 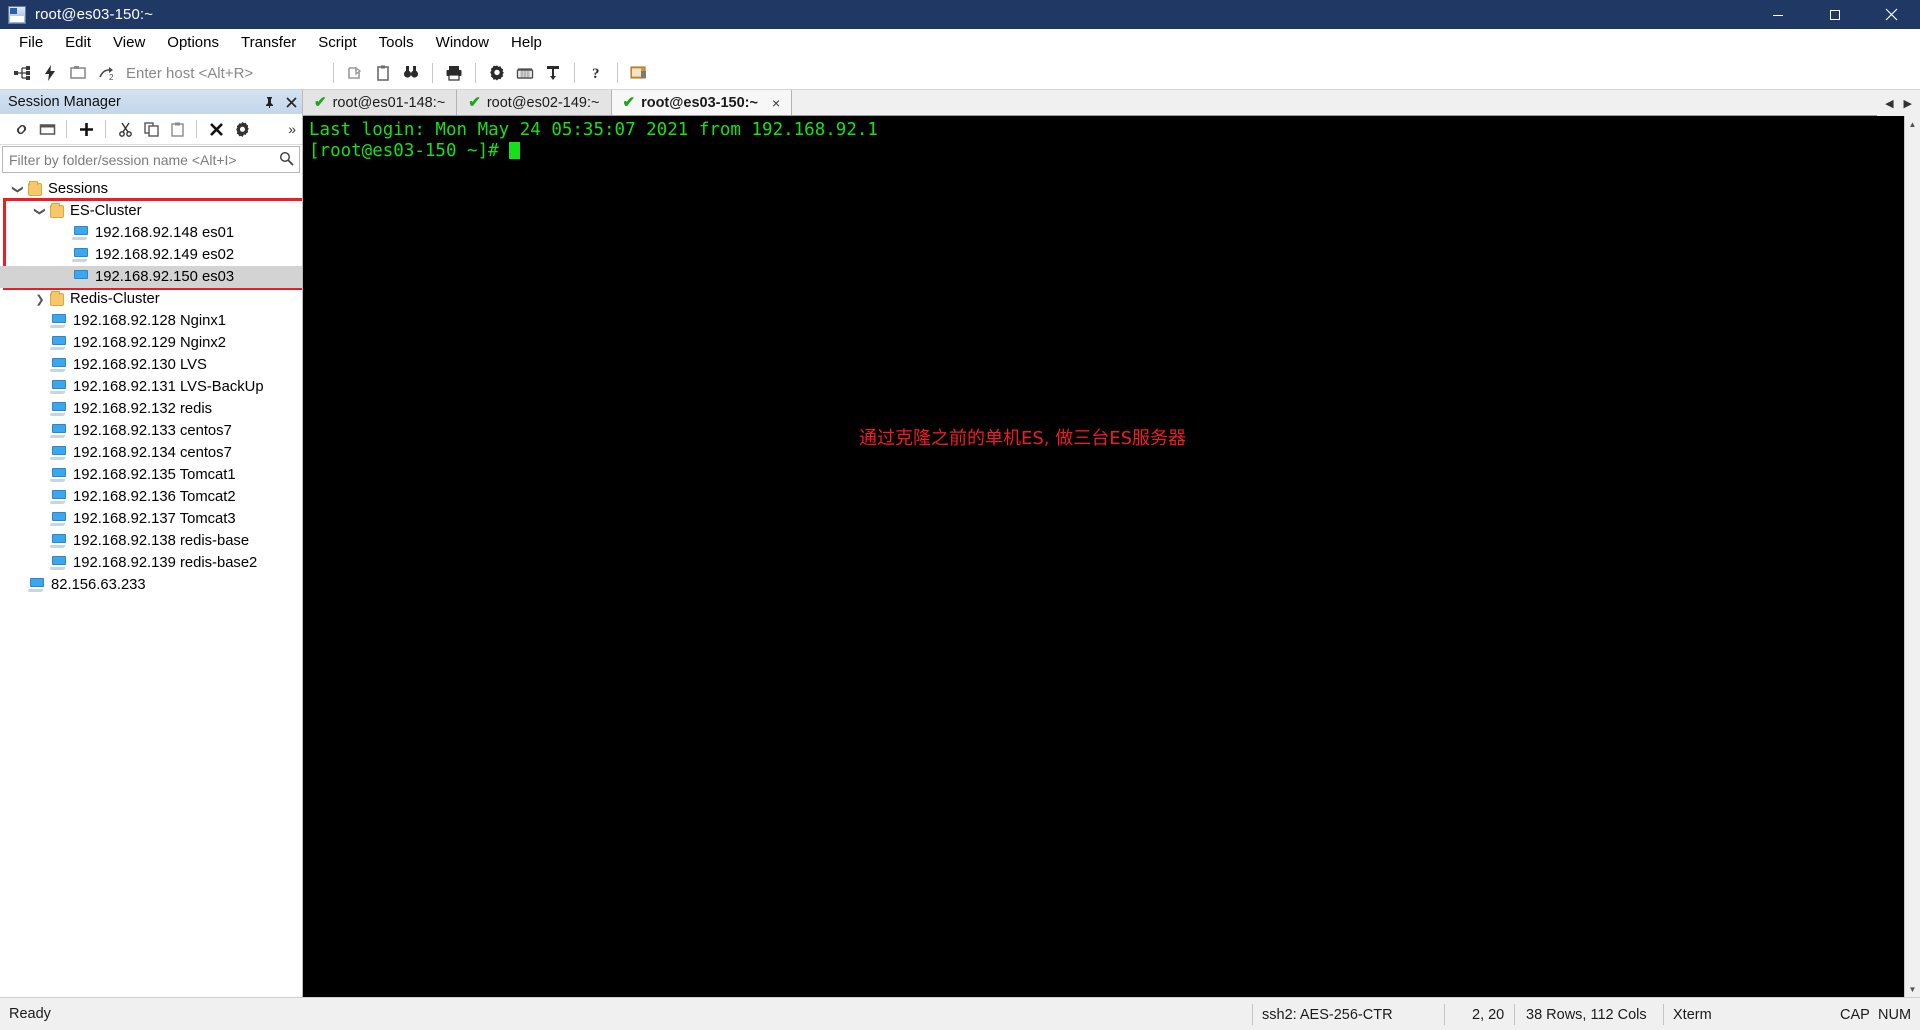 I want to click on paste-icon, so click(x=177, y=129).